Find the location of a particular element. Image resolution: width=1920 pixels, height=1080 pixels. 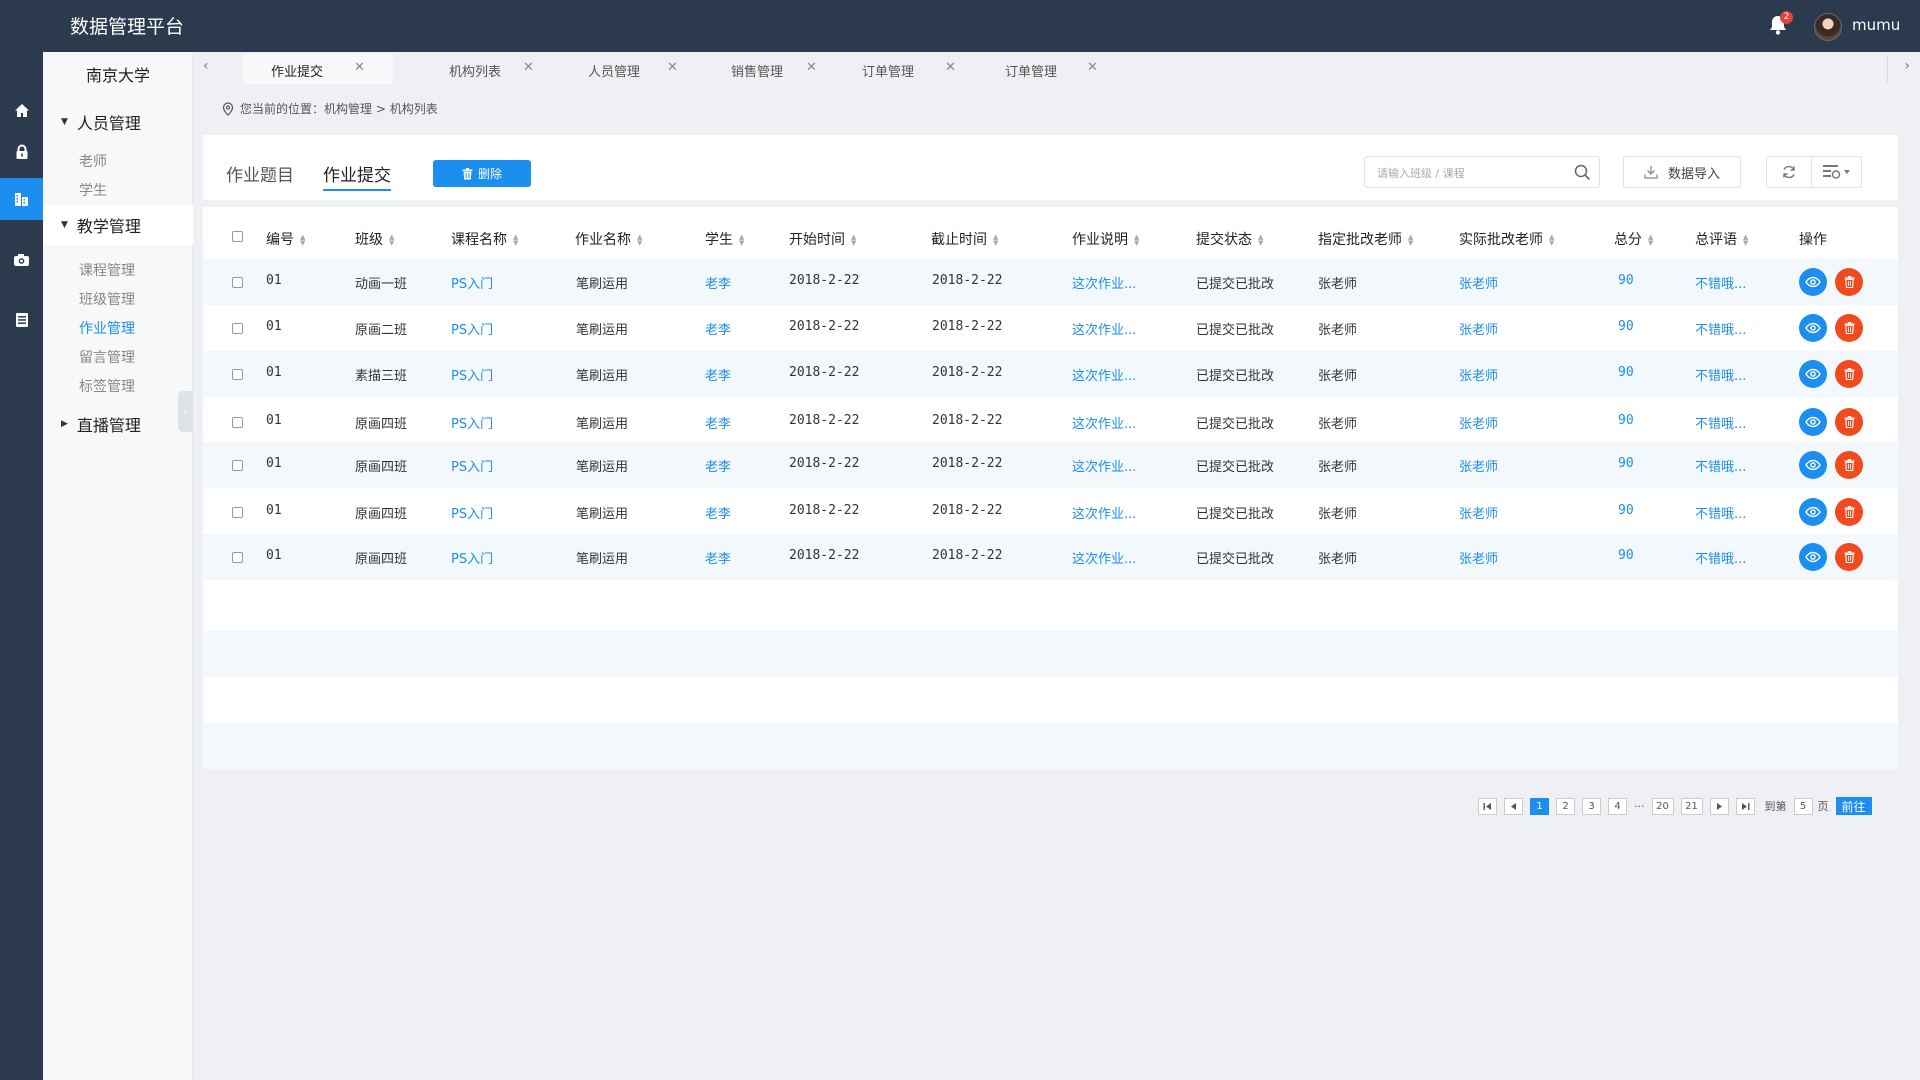

sidebar-item-student: 学生 is located at coordinates (93, 190).